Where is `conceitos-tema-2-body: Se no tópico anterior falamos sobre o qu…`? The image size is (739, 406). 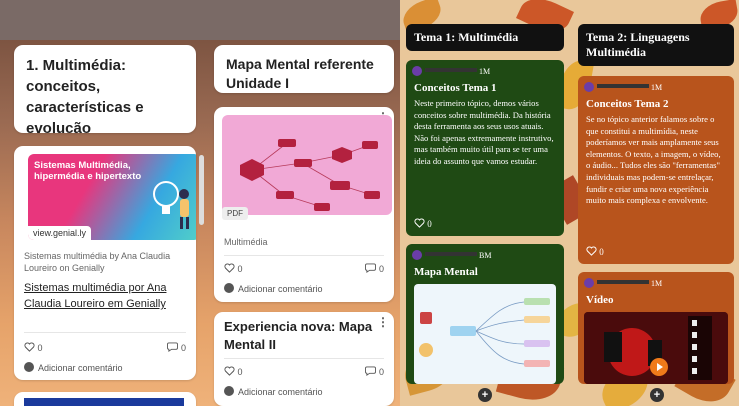
conceitos-tema-2-body: Se no tópico anterior falamos sobre o qu… is located at coordinates (653, 160).